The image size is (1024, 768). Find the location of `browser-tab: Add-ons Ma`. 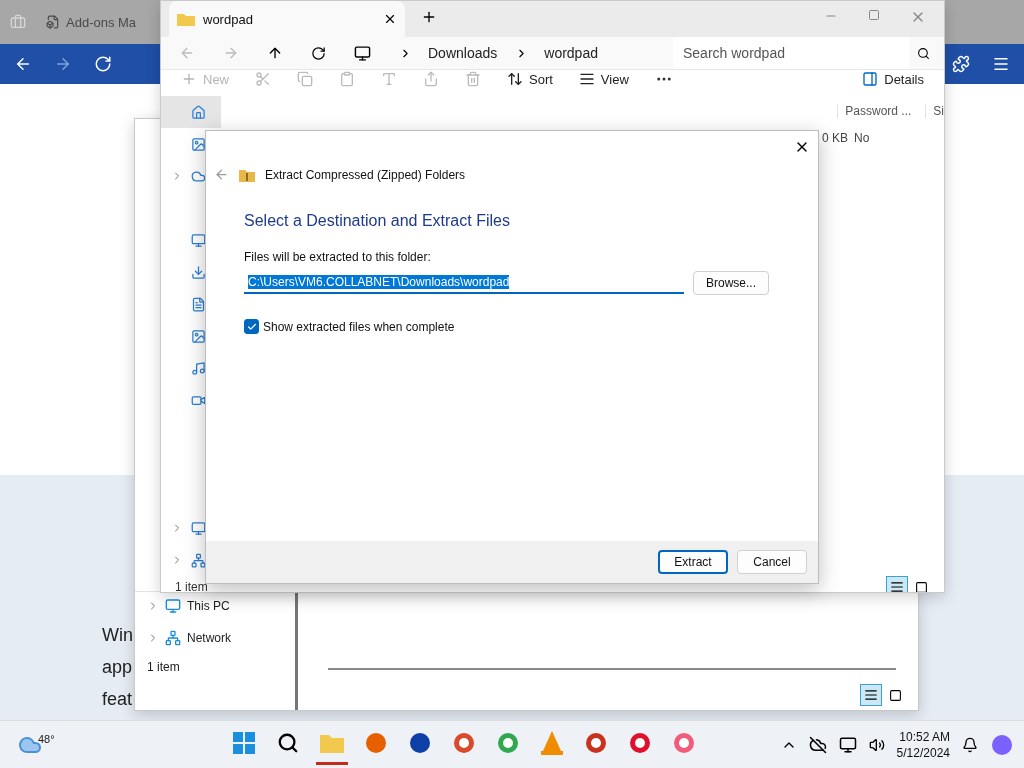

browser-tab: Add-ons Ma is located at coordinates (91, 22).